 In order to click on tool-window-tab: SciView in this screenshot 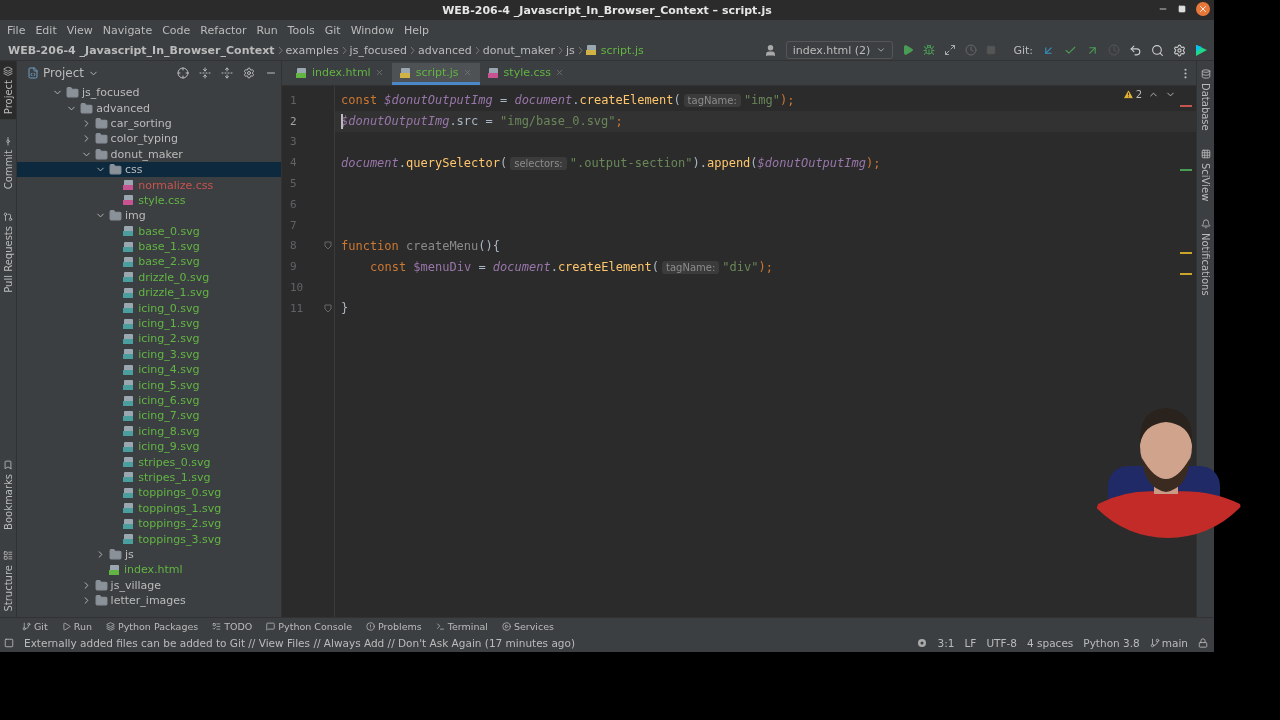, I will do `click(1205, 175)`.